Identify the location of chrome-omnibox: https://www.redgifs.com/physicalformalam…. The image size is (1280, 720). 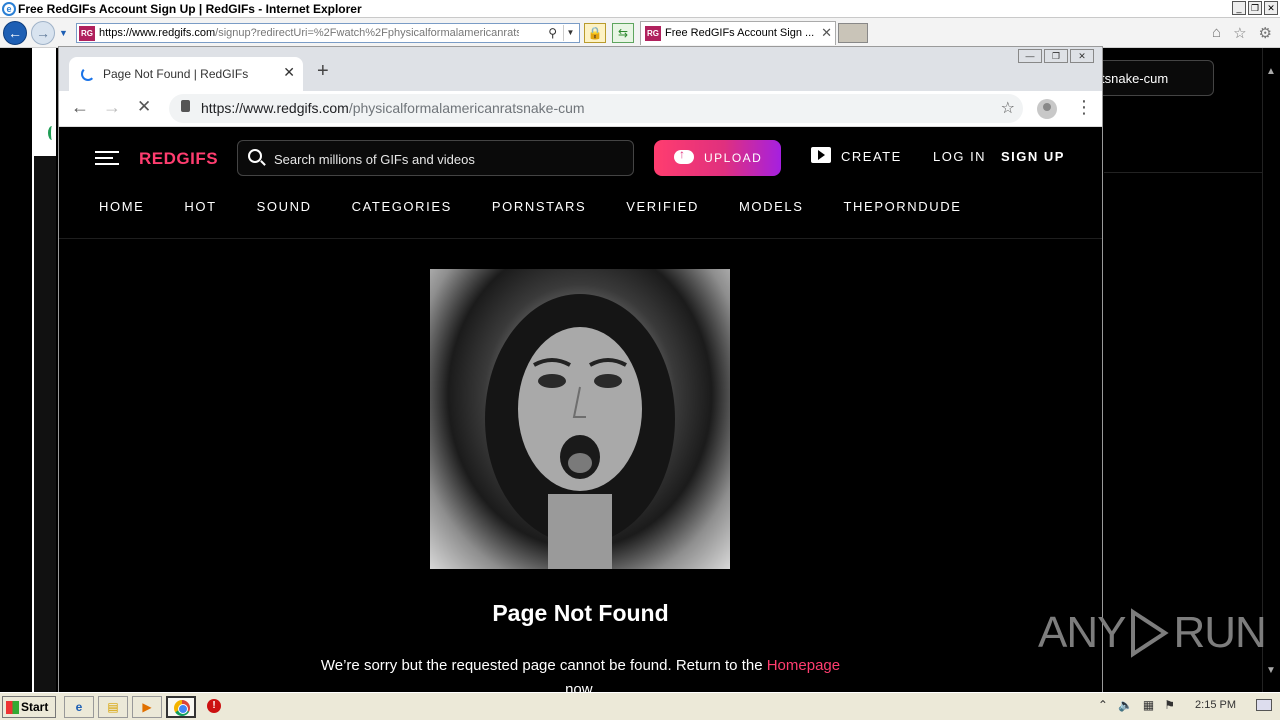
(596, 108).